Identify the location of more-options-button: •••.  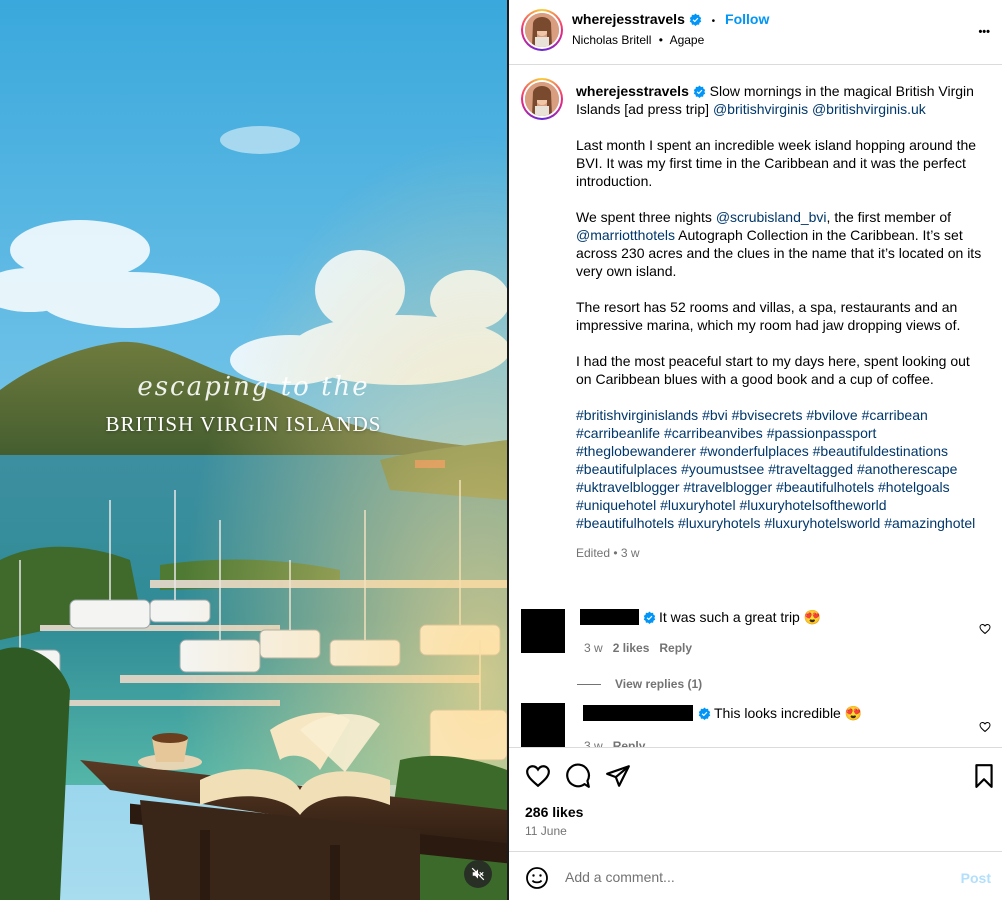
(984, 29).